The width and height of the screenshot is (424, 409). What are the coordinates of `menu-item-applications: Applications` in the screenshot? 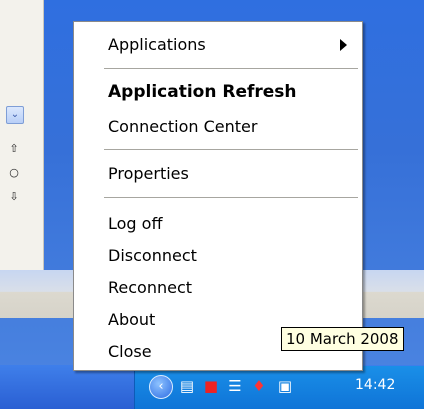 It's located at (157, 45).